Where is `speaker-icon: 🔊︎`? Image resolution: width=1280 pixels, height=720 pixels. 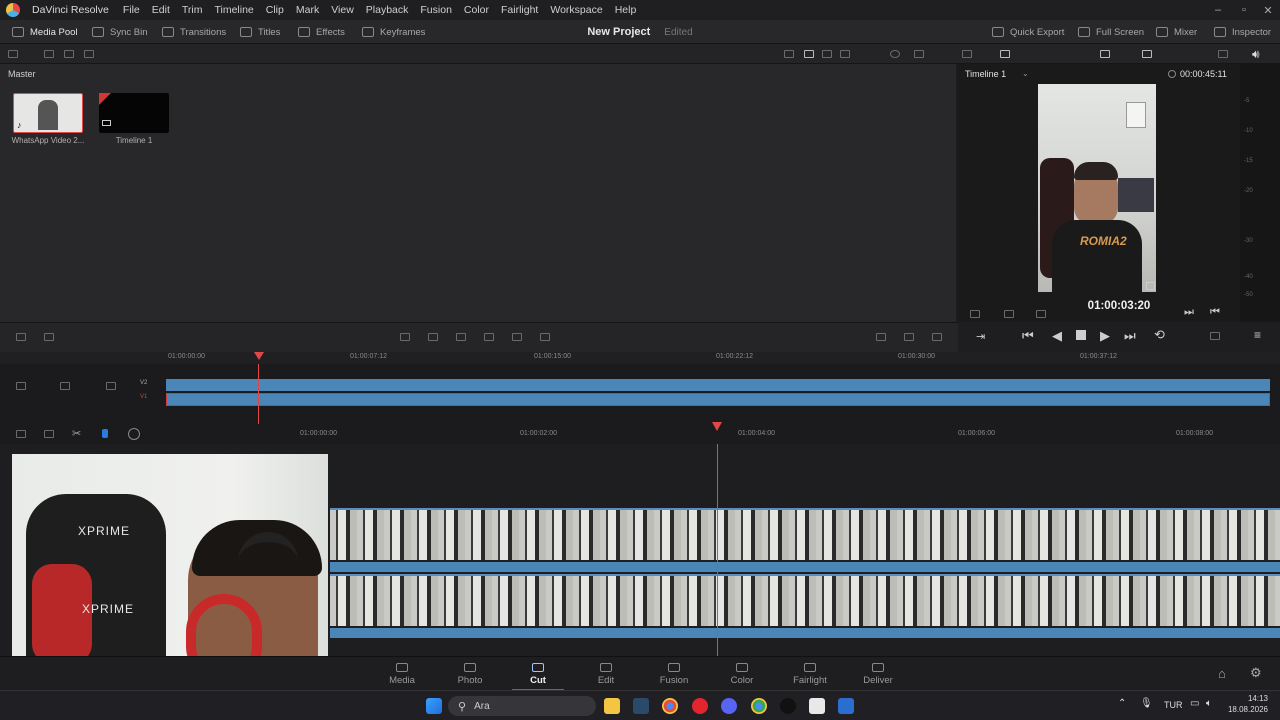 speaker-icon: 🔊︎ is located at coordinates (1256, 54).